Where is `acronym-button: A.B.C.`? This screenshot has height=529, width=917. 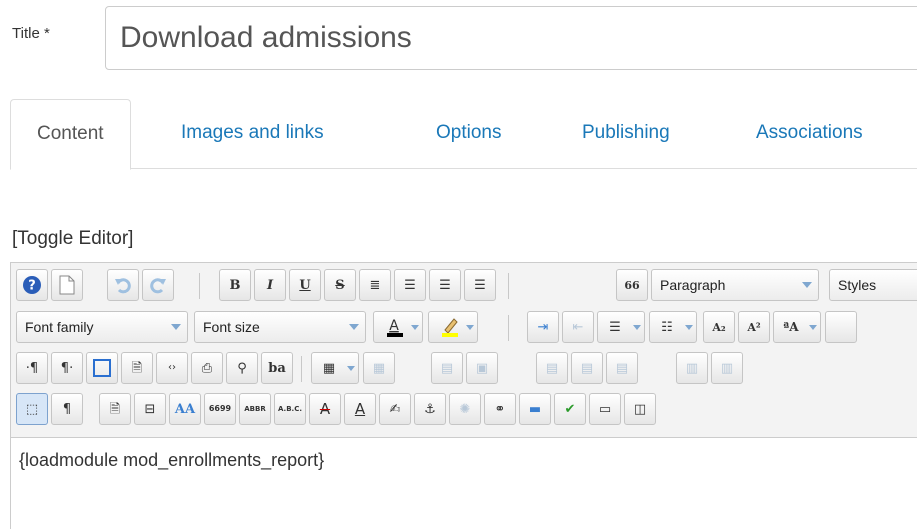 acronym-button: A.B.C. is located at coordinates (290, 409).